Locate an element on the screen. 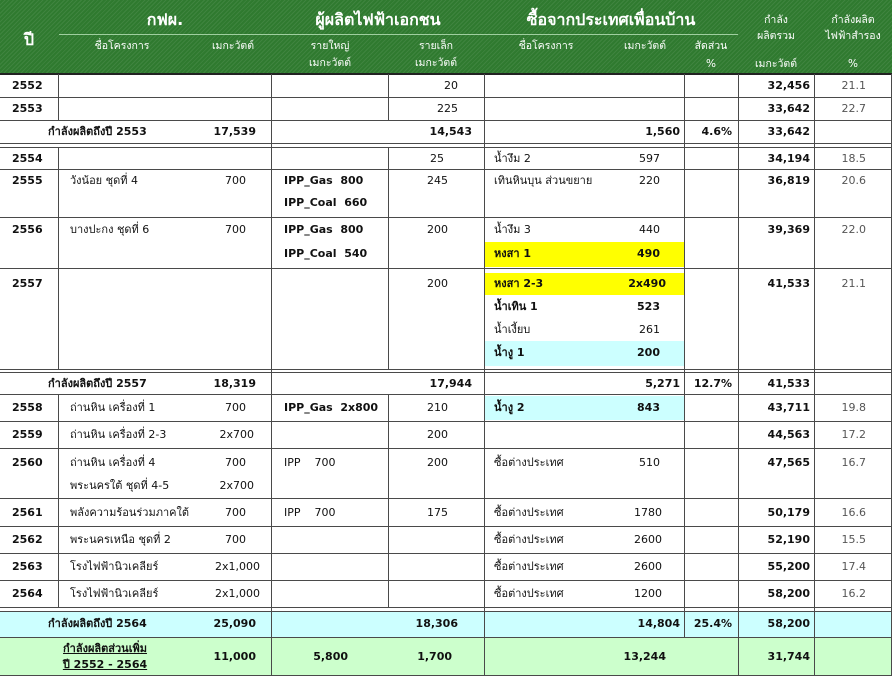 The image size is (892, 676). egat-project: บางปะกง ชุดที่ 6 is located at coordinates (110, 229).